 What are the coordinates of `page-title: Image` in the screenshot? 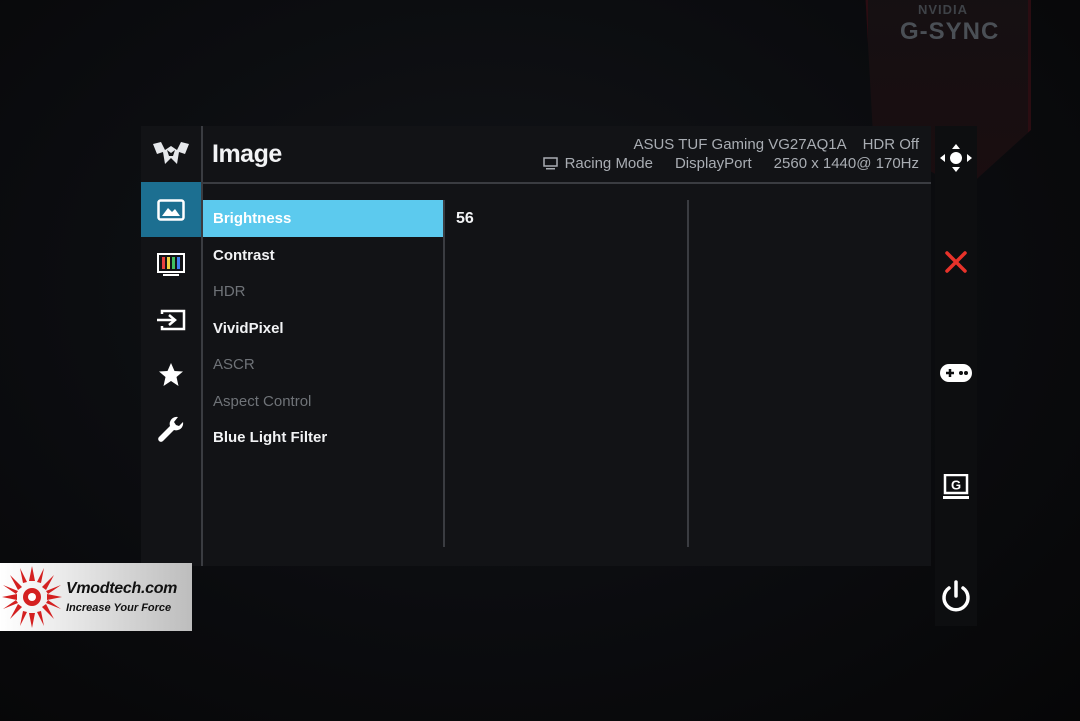 It's located at (247, 154).